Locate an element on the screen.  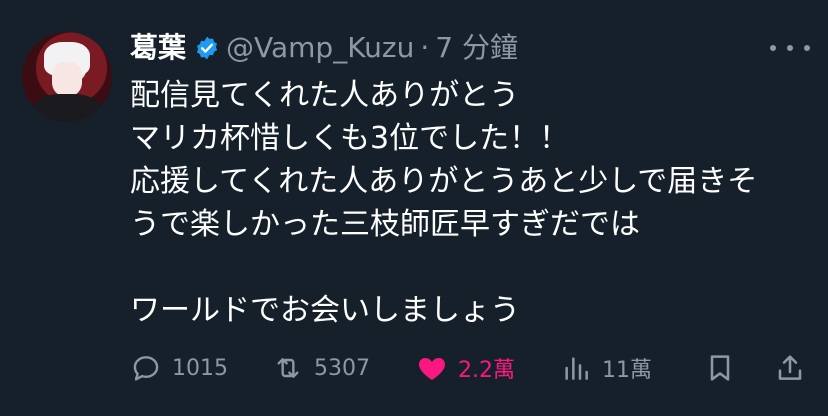
avatar-body is located at coordinates (67, 108).